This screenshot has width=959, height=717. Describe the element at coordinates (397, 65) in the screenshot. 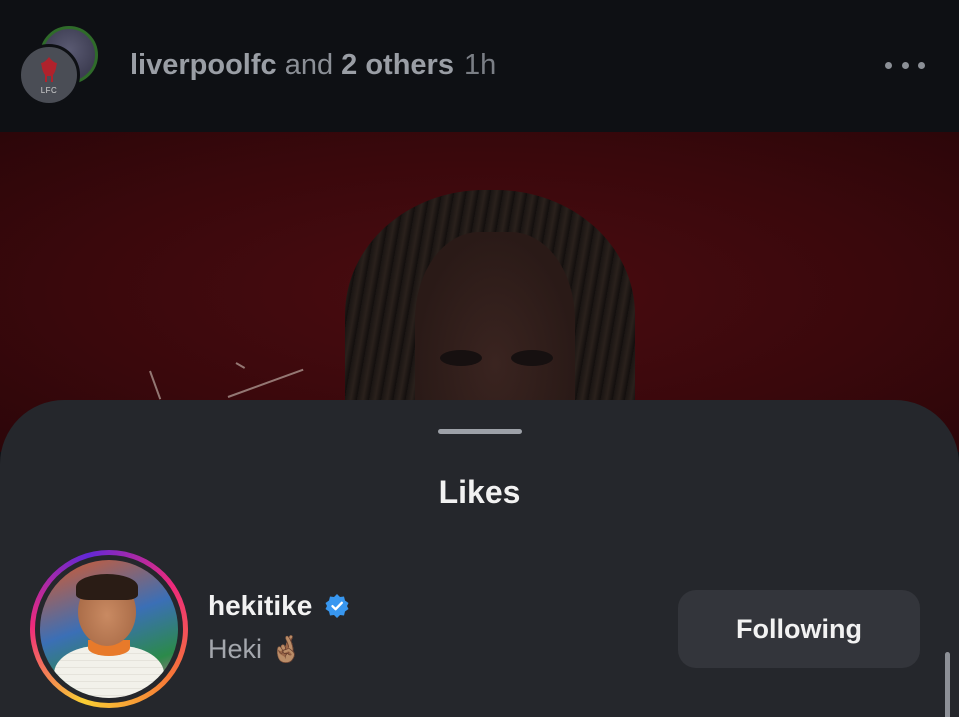

I see `others-link: 2 others` at that location.